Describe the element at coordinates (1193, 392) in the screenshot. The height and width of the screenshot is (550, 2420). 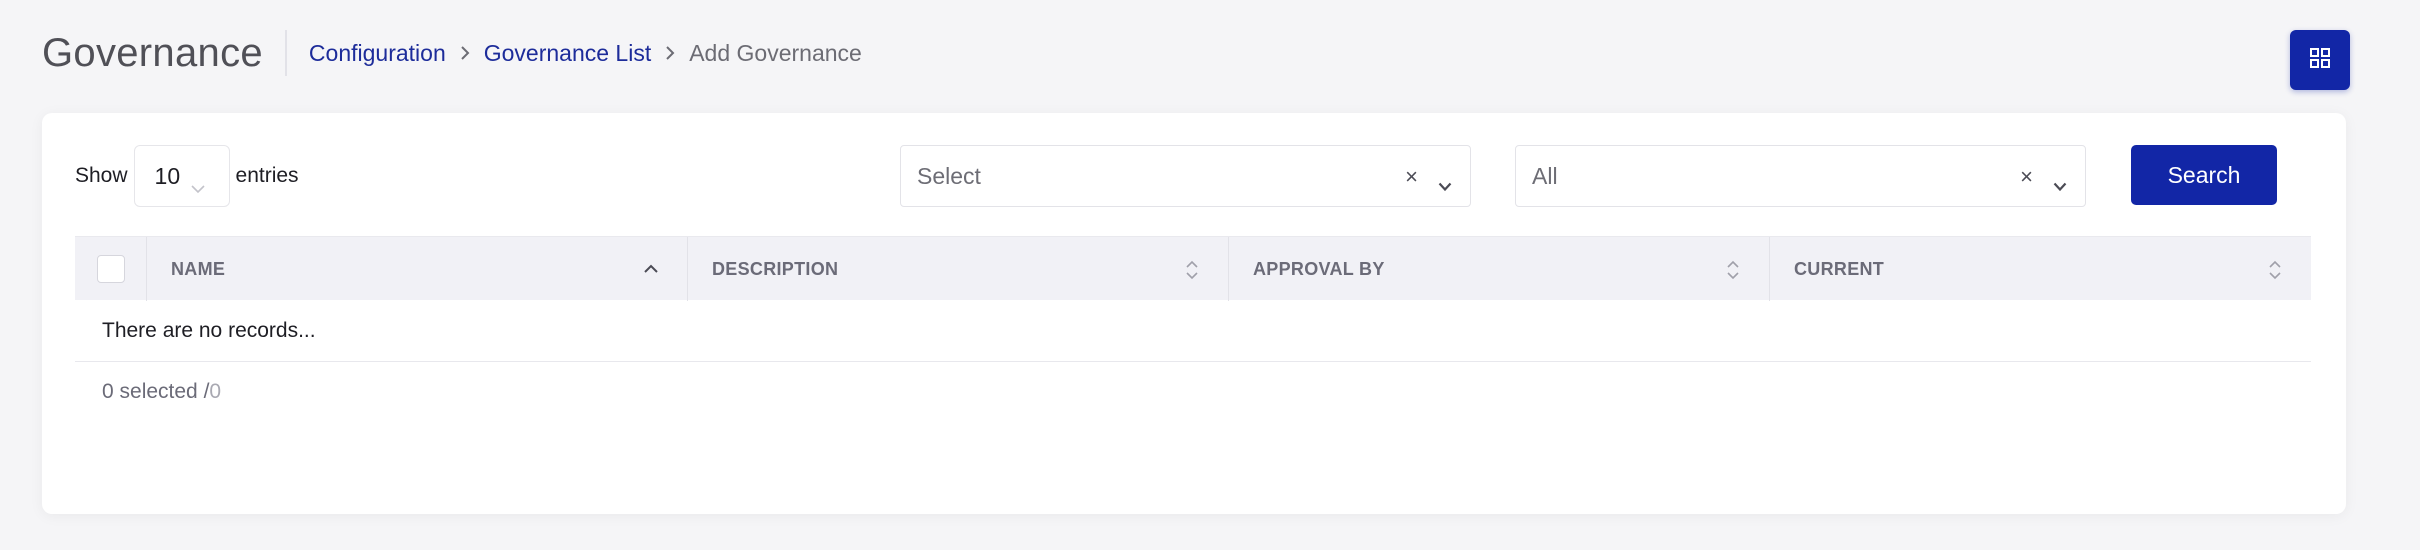
I see `selection-summary: 0 selected / 0` at that location.